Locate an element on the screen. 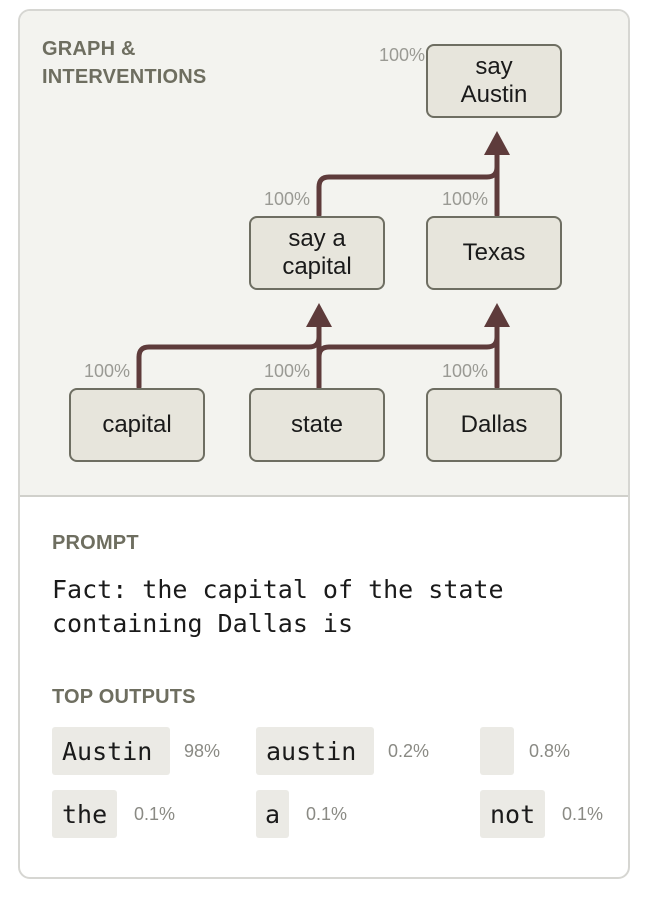 This screenshot has height=900, width=650. arrowhead-say-a-capital is located at coordinates (319, 315).